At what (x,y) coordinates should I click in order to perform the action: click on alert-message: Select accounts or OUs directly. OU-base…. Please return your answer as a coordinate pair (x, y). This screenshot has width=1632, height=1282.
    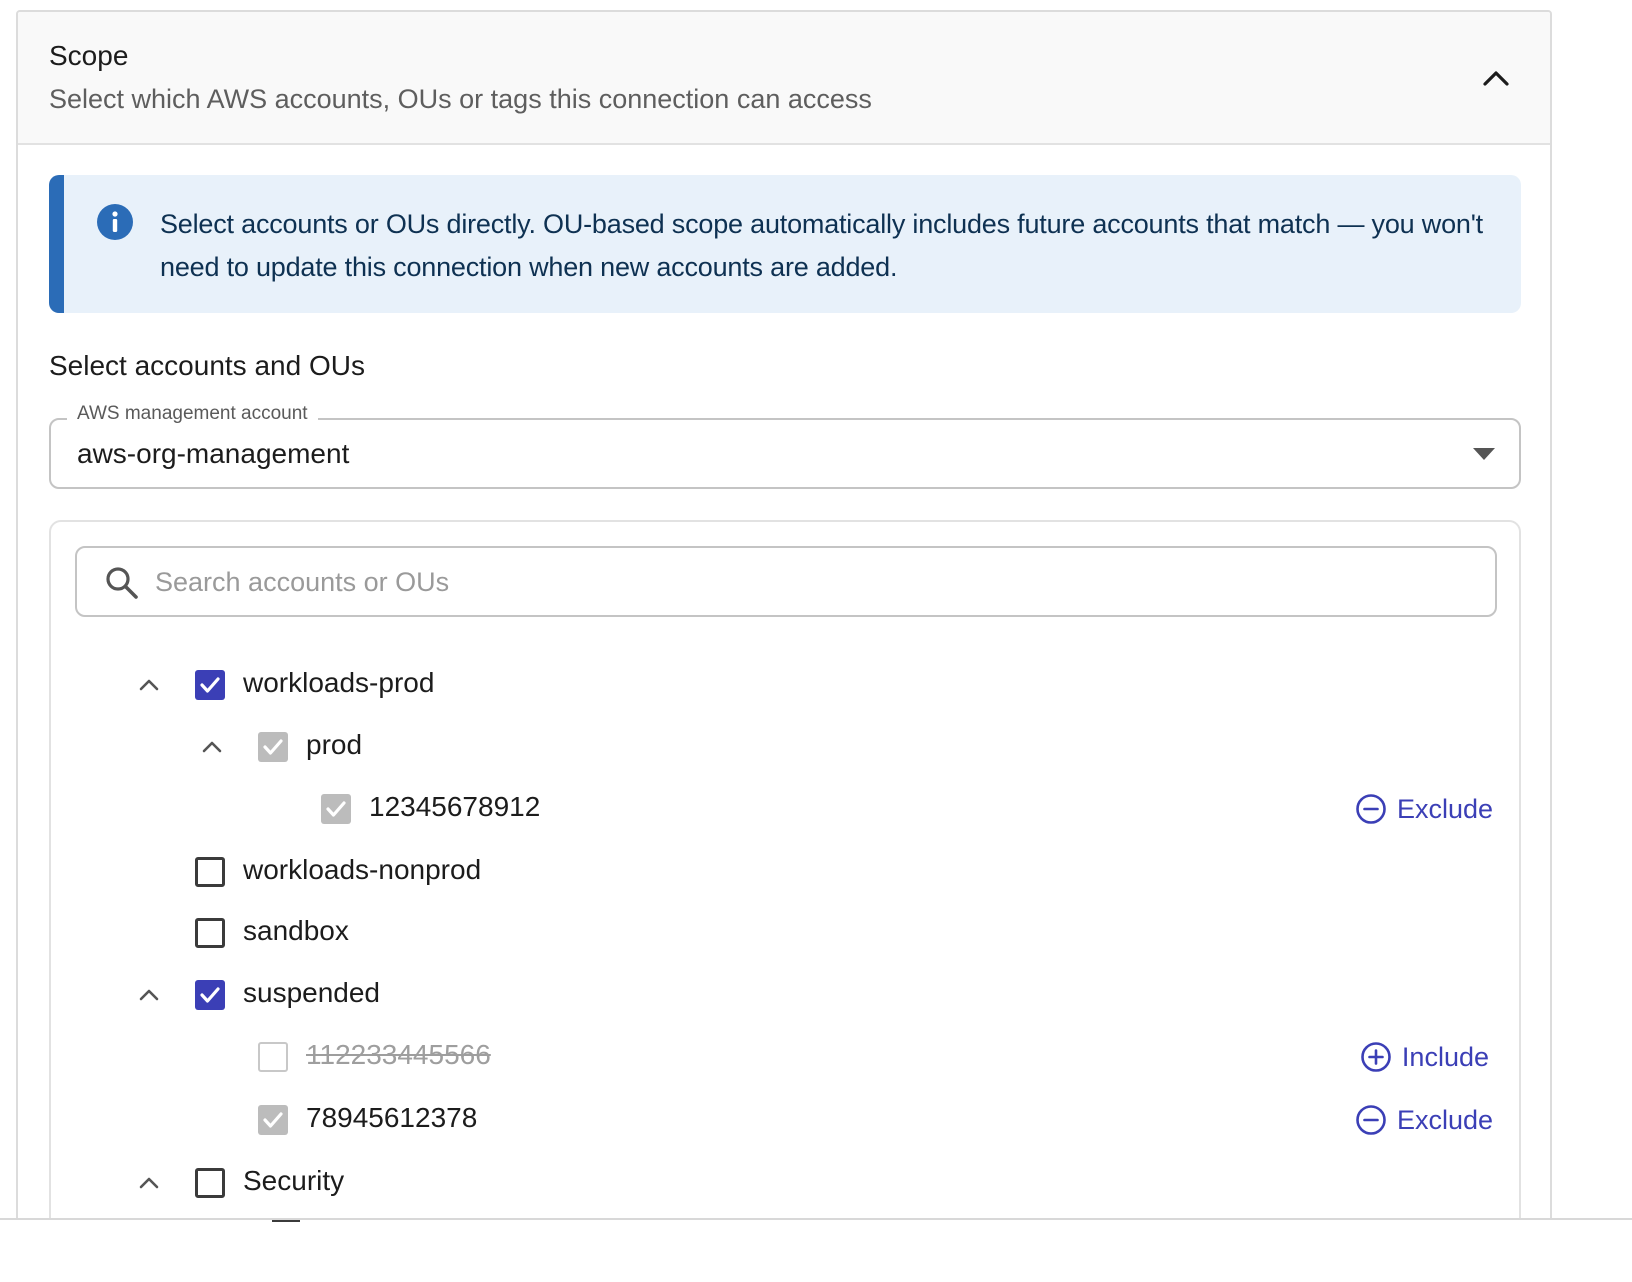
    Looking at the image, I should click on (821, 245).